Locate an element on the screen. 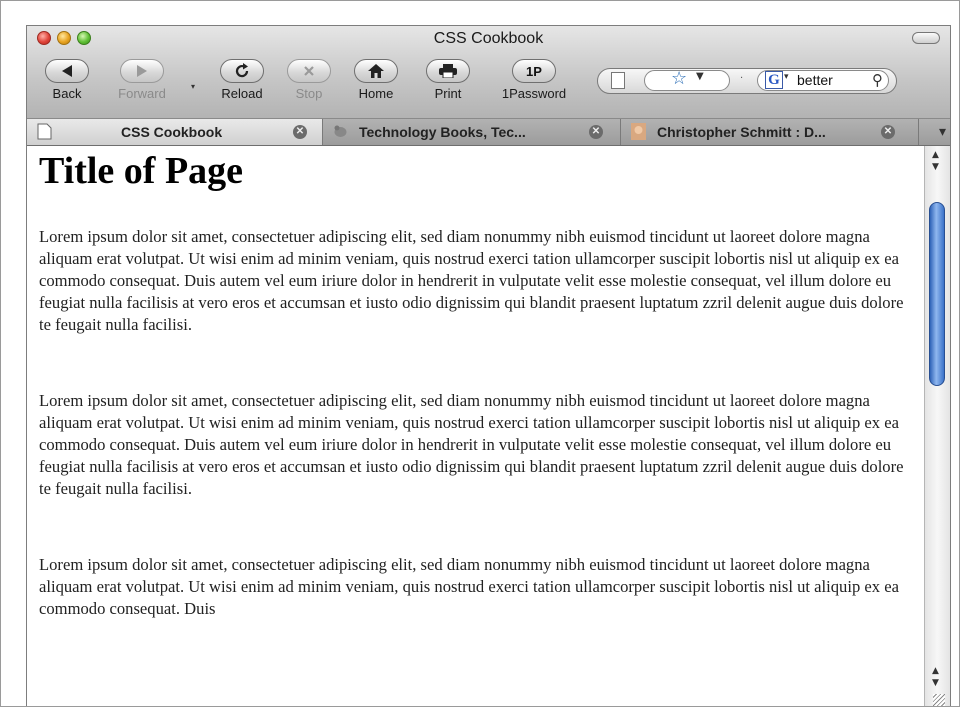 The height and width of the screenshot is (707, 960). tab-css-cookbook: CSS Cookbook ✕ is located at coordinates (175, 132).